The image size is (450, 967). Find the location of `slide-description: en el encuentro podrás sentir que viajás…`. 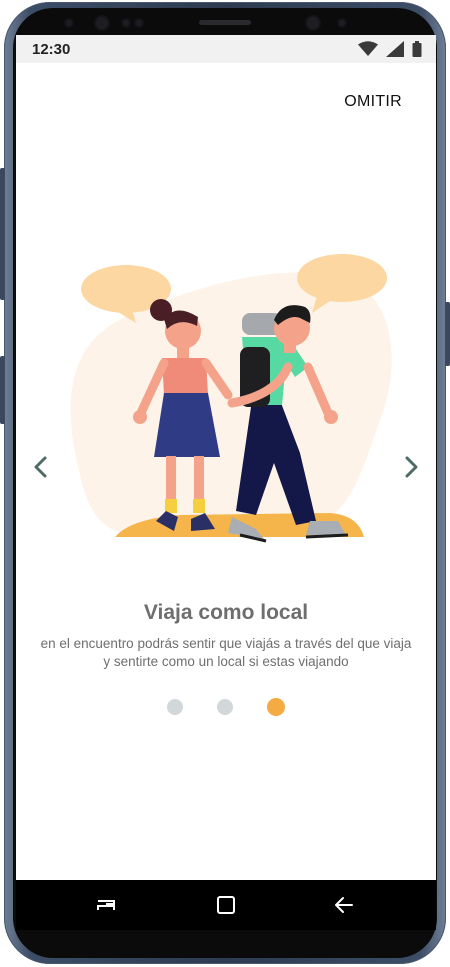

slide-description: en el encuentro podrás sentir que viajás… is located at coordinates (226, 652).